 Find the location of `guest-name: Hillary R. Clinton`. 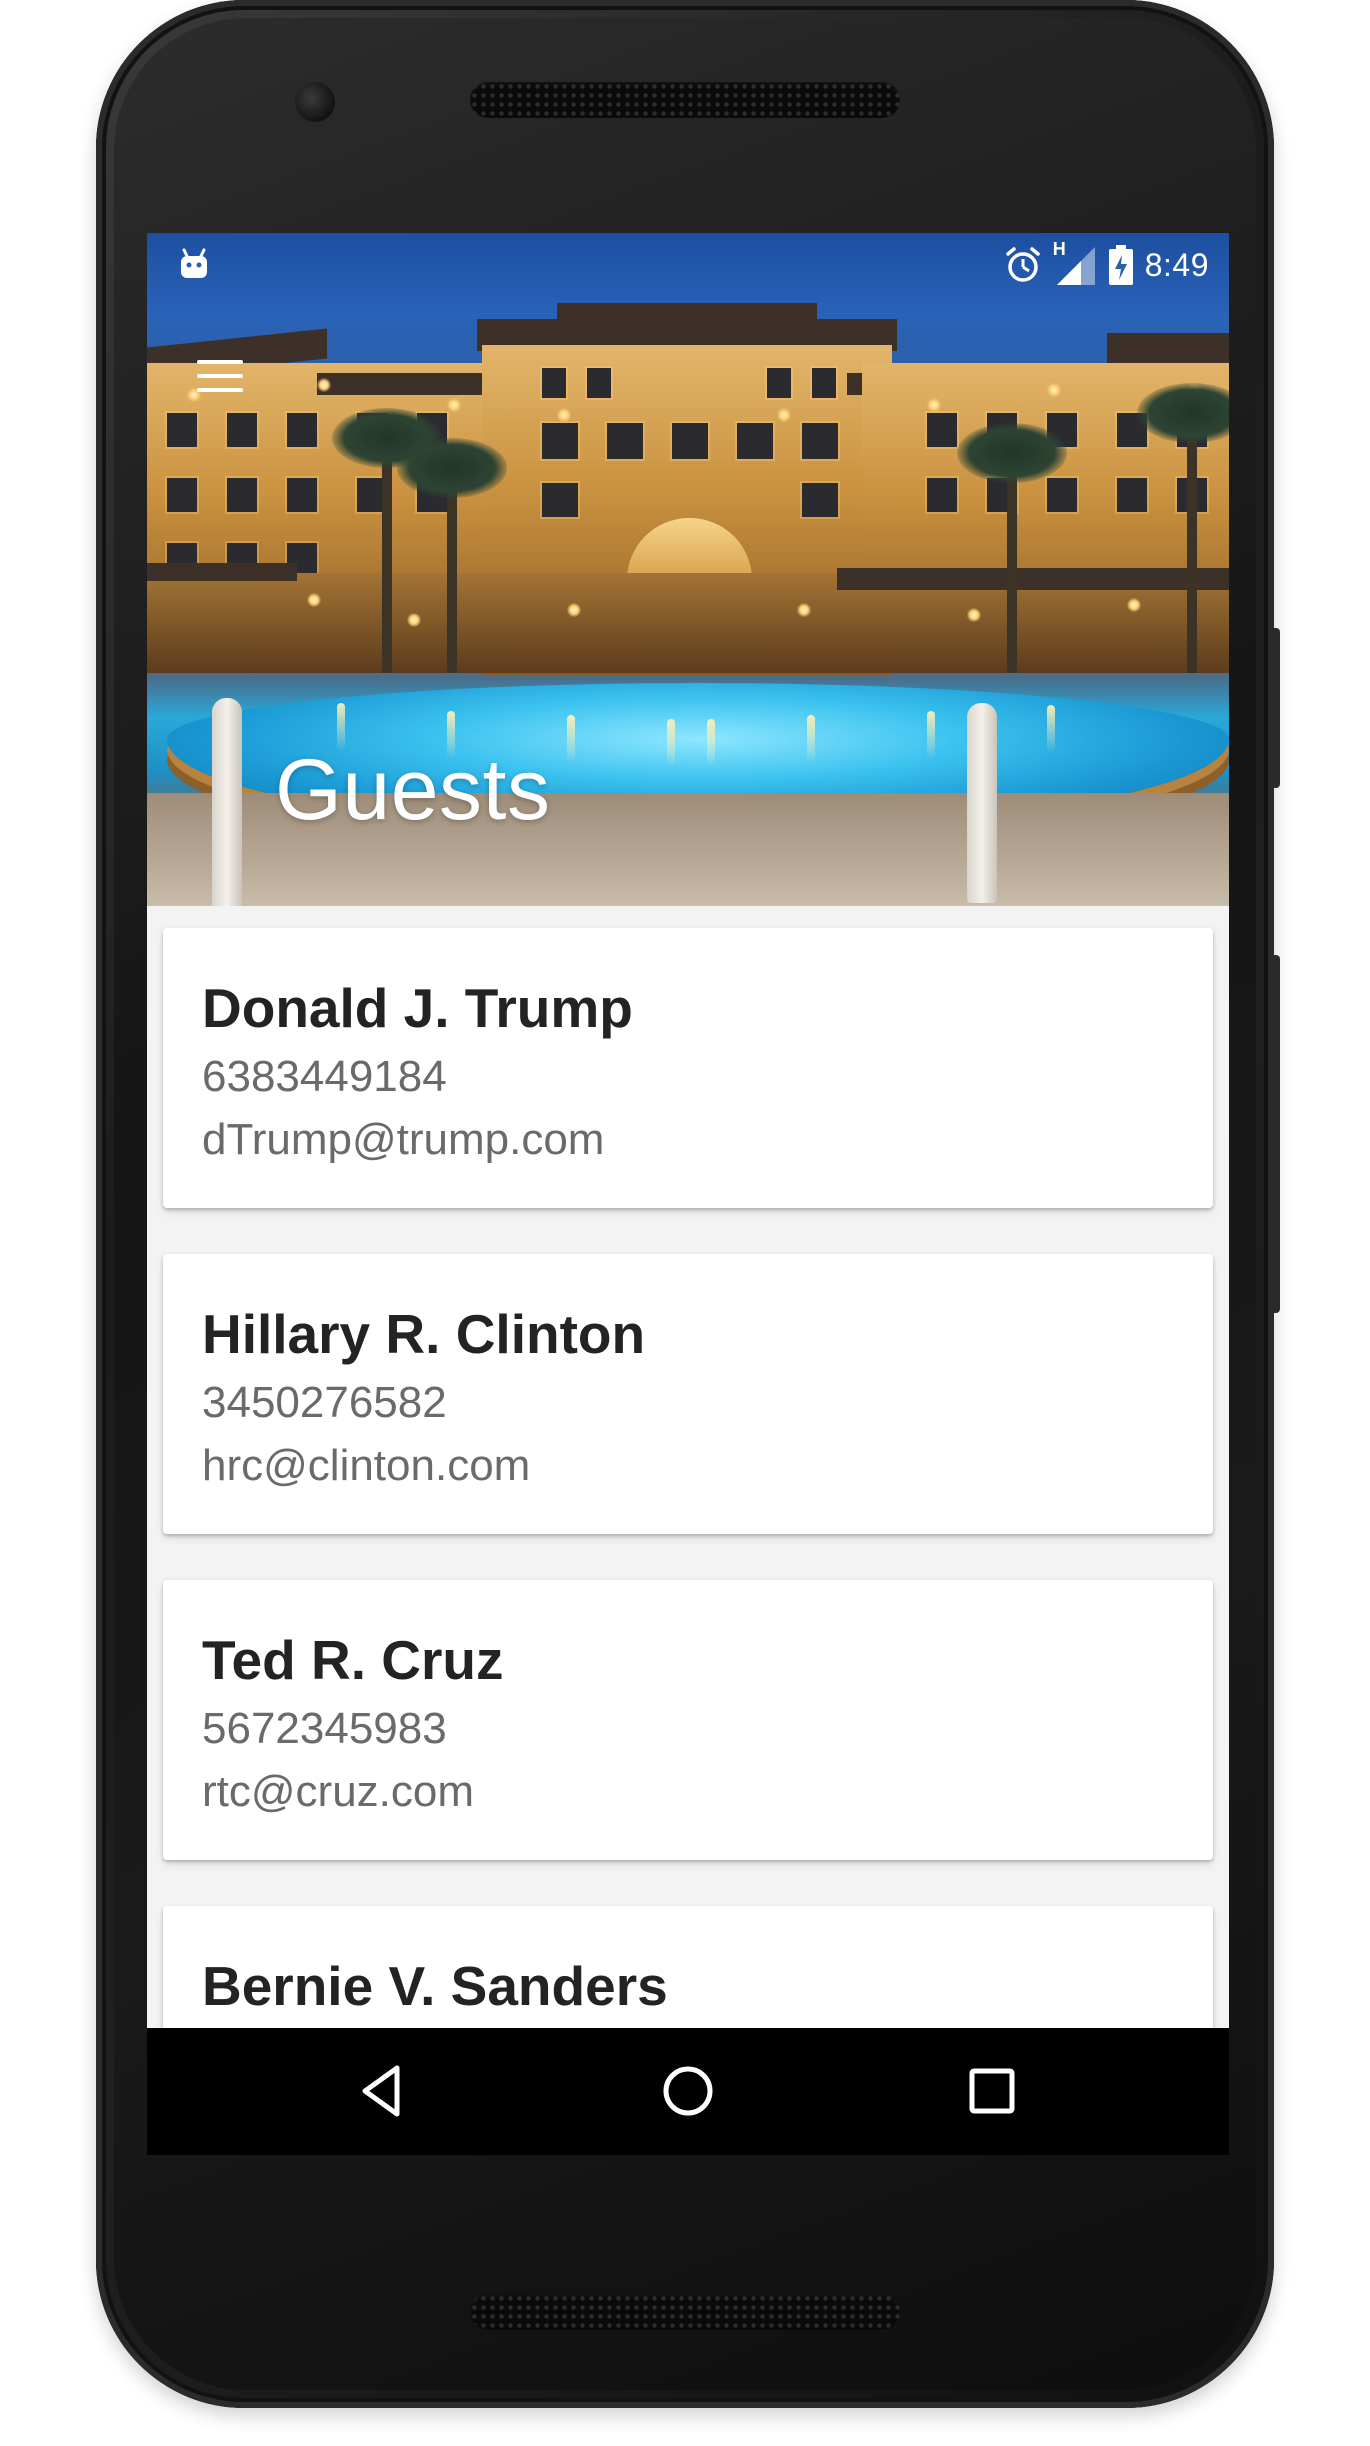

guest-name: Hillary R. Clinton is located at coordinates (424, 1334).